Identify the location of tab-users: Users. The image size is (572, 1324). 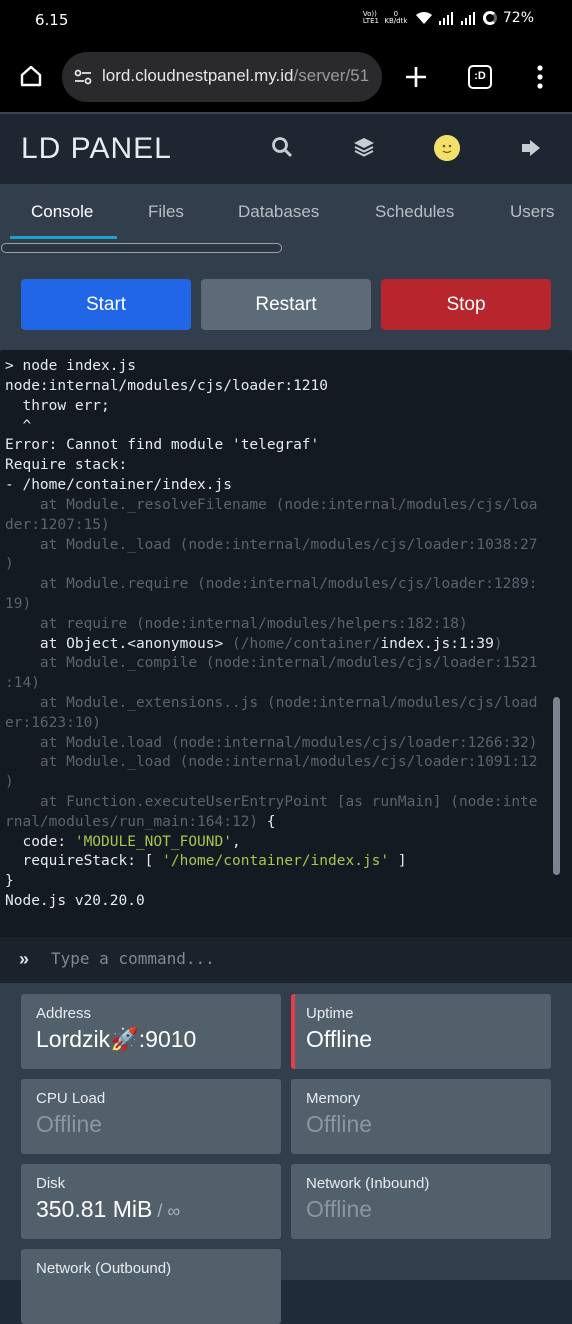
(532, 212).